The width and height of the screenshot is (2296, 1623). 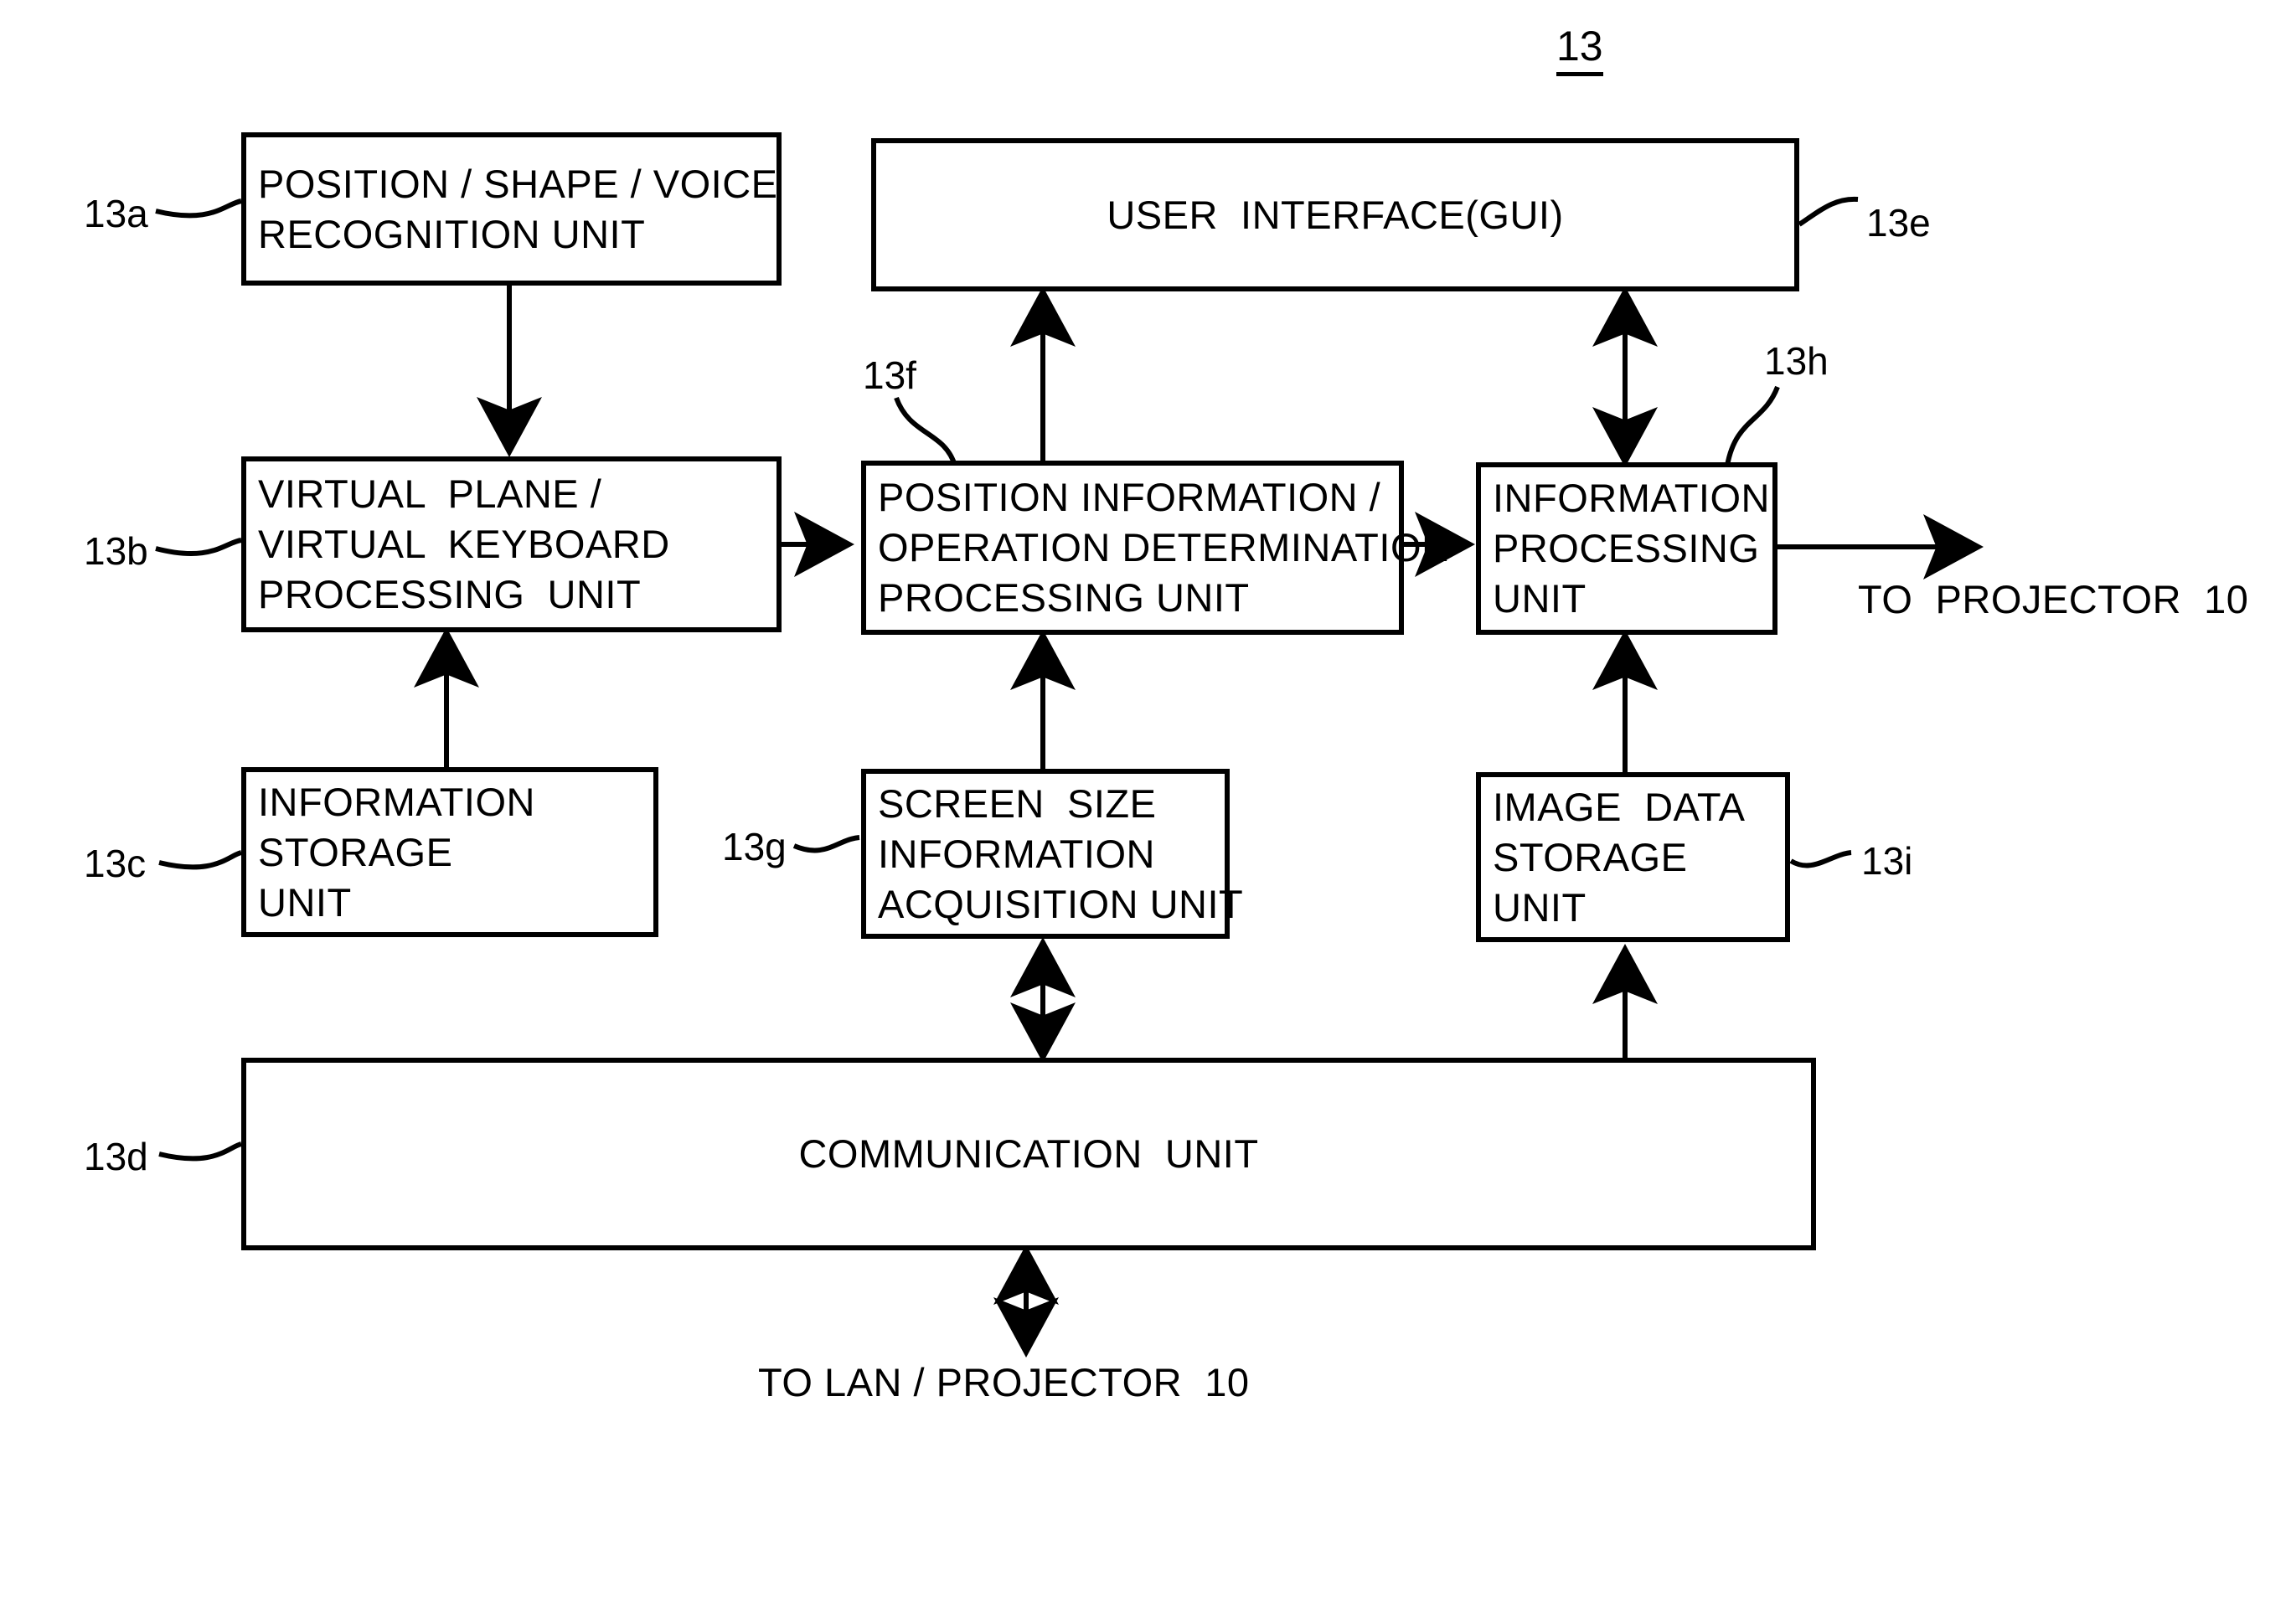 I want to click on block-information-storage-unit: INFORMATION STORAGE UNIT, so click(x=449, y=852).